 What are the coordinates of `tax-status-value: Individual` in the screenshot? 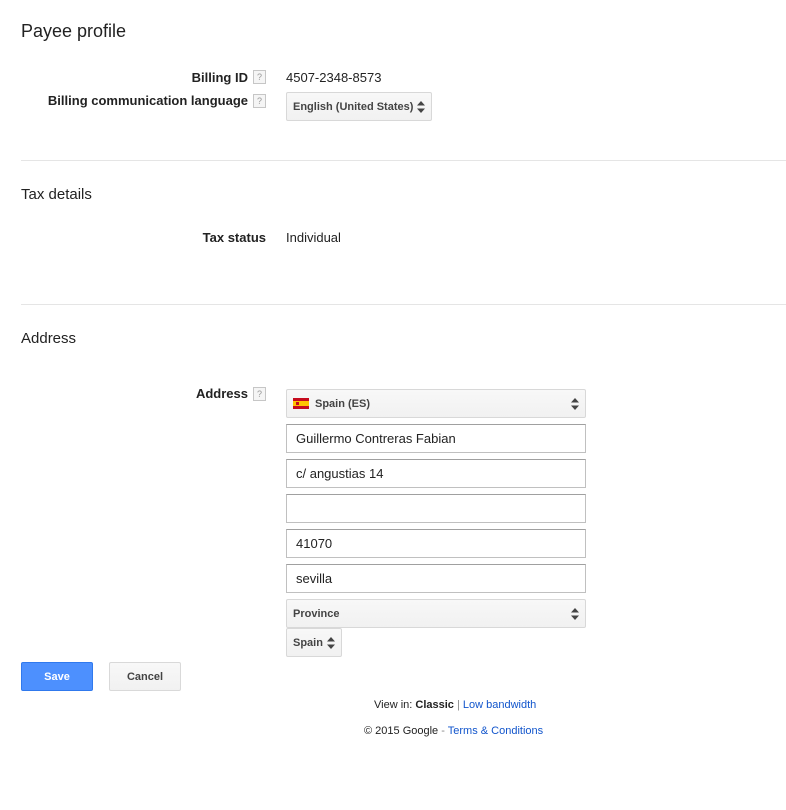 It's located at (313, 237).